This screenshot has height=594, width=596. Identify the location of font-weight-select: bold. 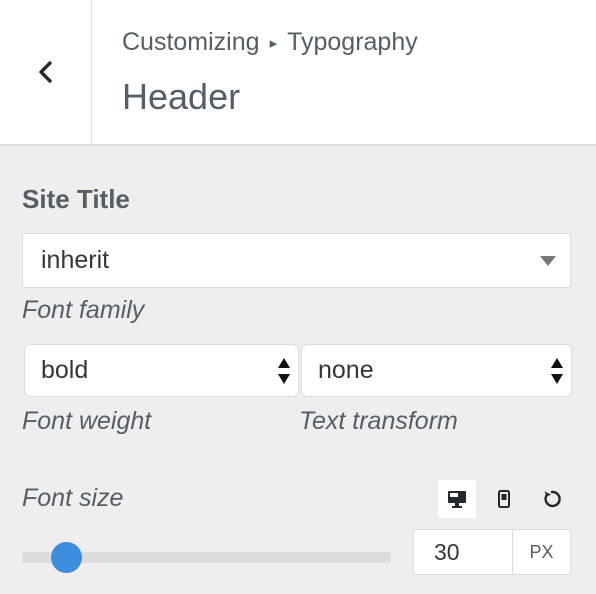
(161, 370).